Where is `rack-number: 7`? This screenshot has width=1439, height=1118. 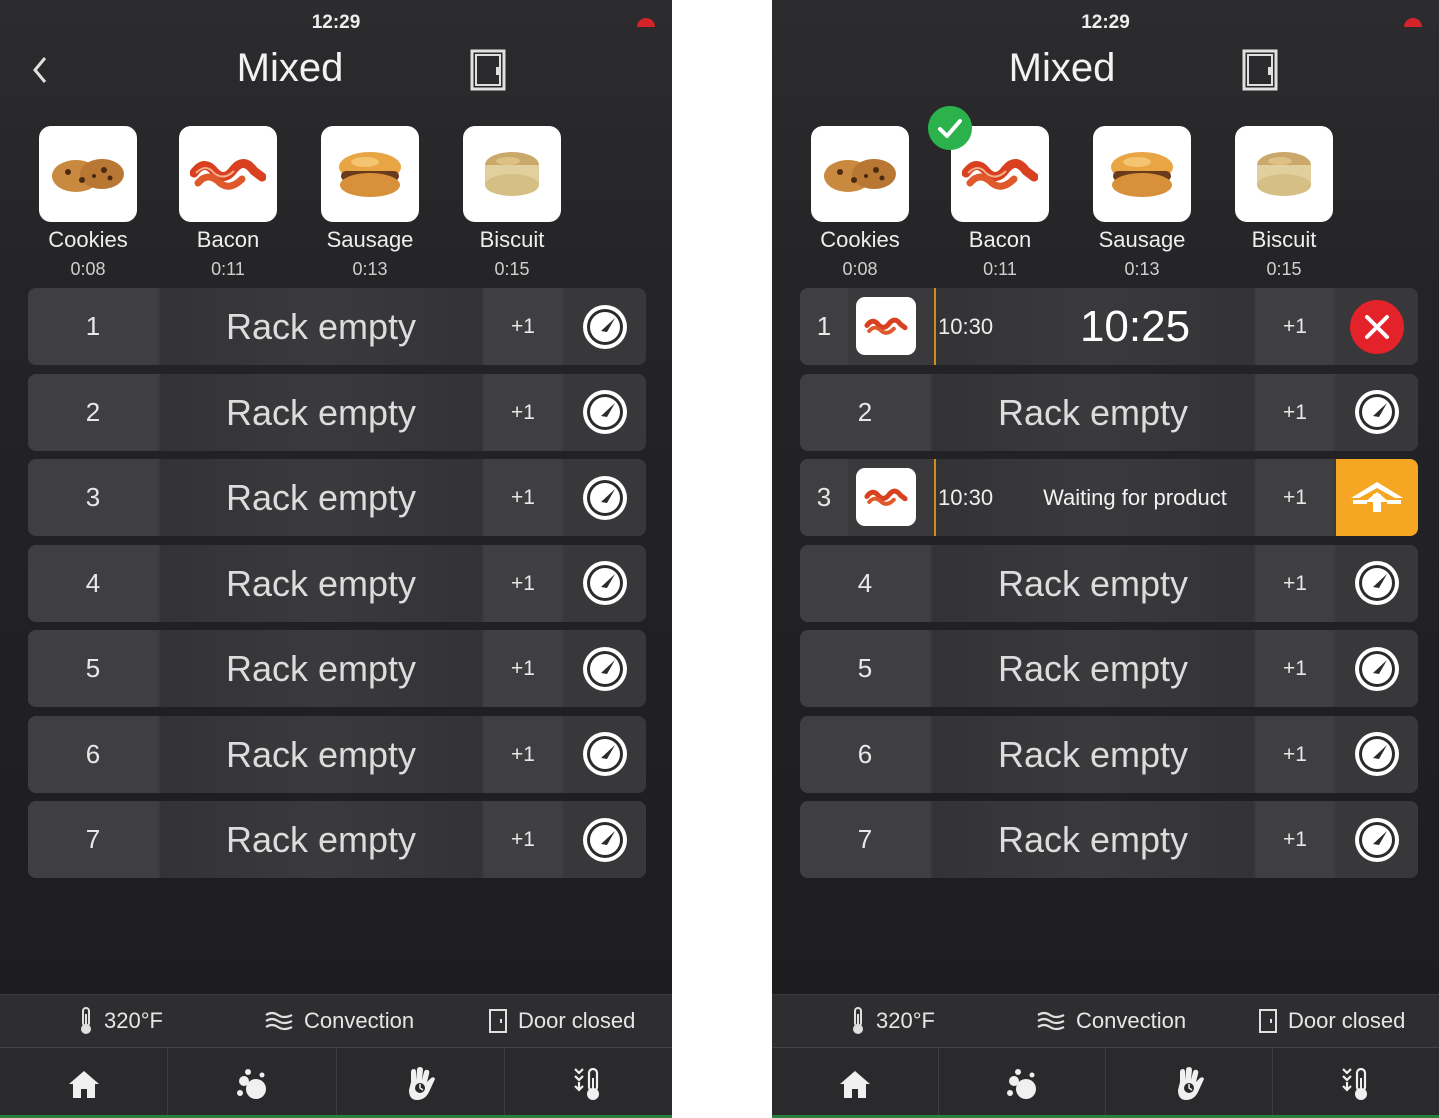 rack-number: 7 is located at coordinates (93, 839).